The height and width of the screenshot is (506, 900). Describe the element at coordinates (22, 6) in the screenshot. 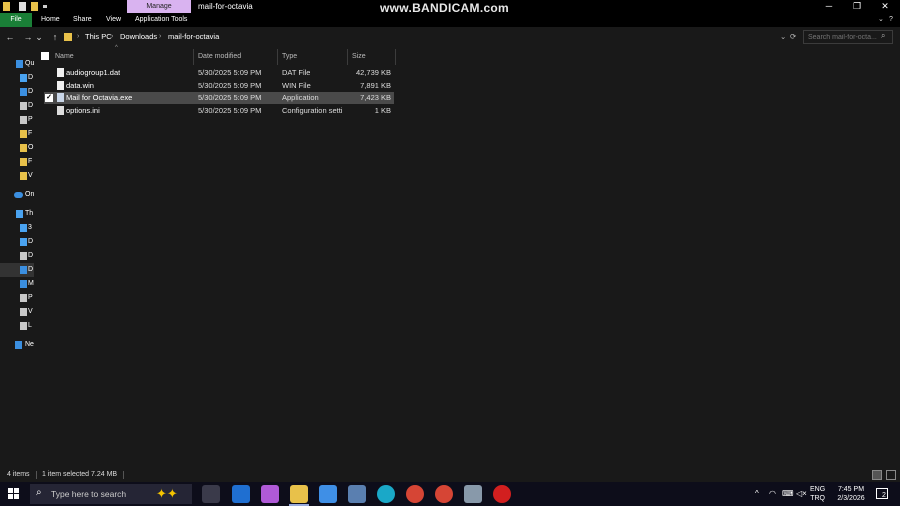

I see `properties-icon` at that location.